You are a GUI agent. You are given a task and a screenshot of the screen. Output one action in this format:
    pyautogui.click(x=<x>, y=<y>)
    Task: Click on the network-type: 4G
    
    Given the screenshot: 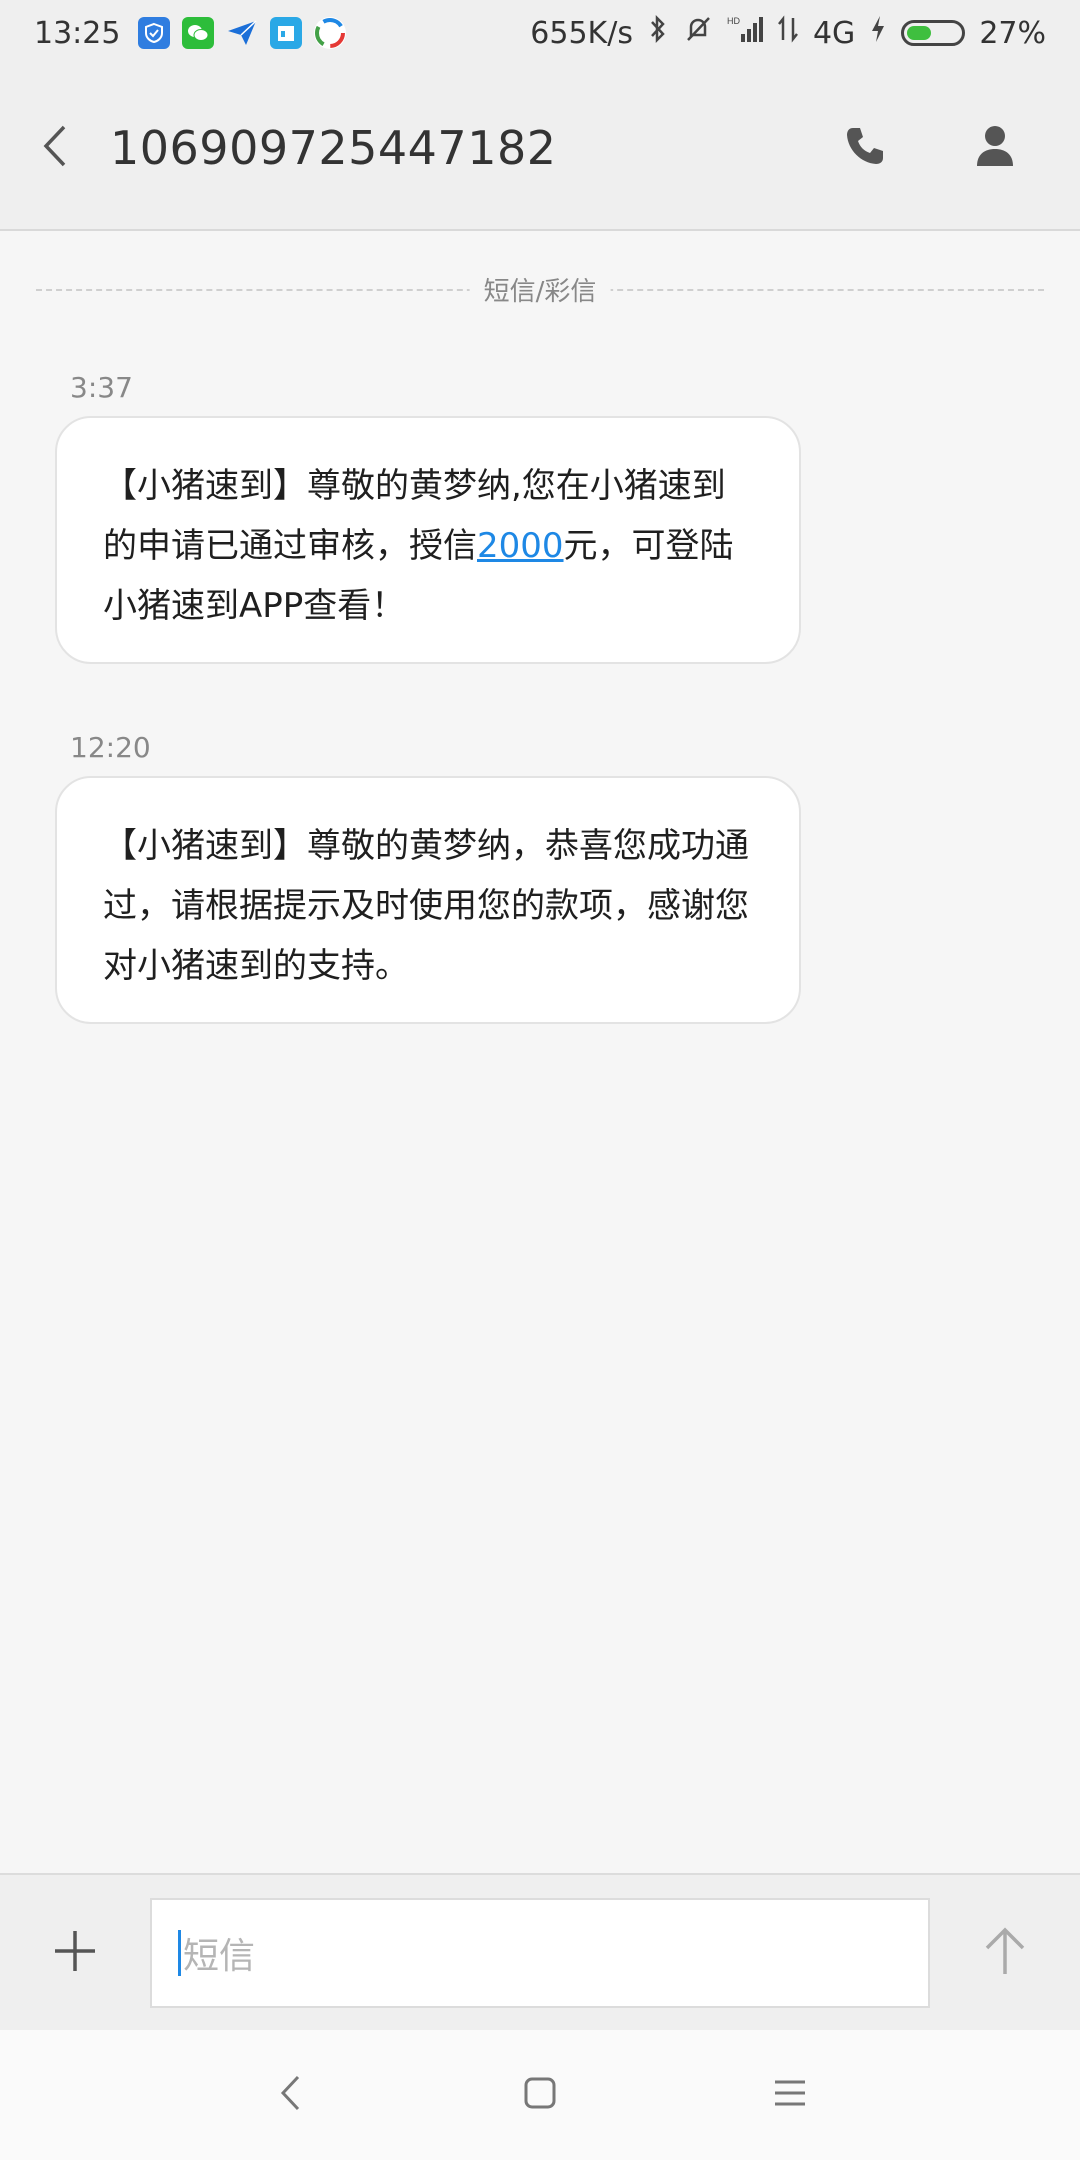 What is the action you would take?
    pyautogui.click(x=834, y=33)
    